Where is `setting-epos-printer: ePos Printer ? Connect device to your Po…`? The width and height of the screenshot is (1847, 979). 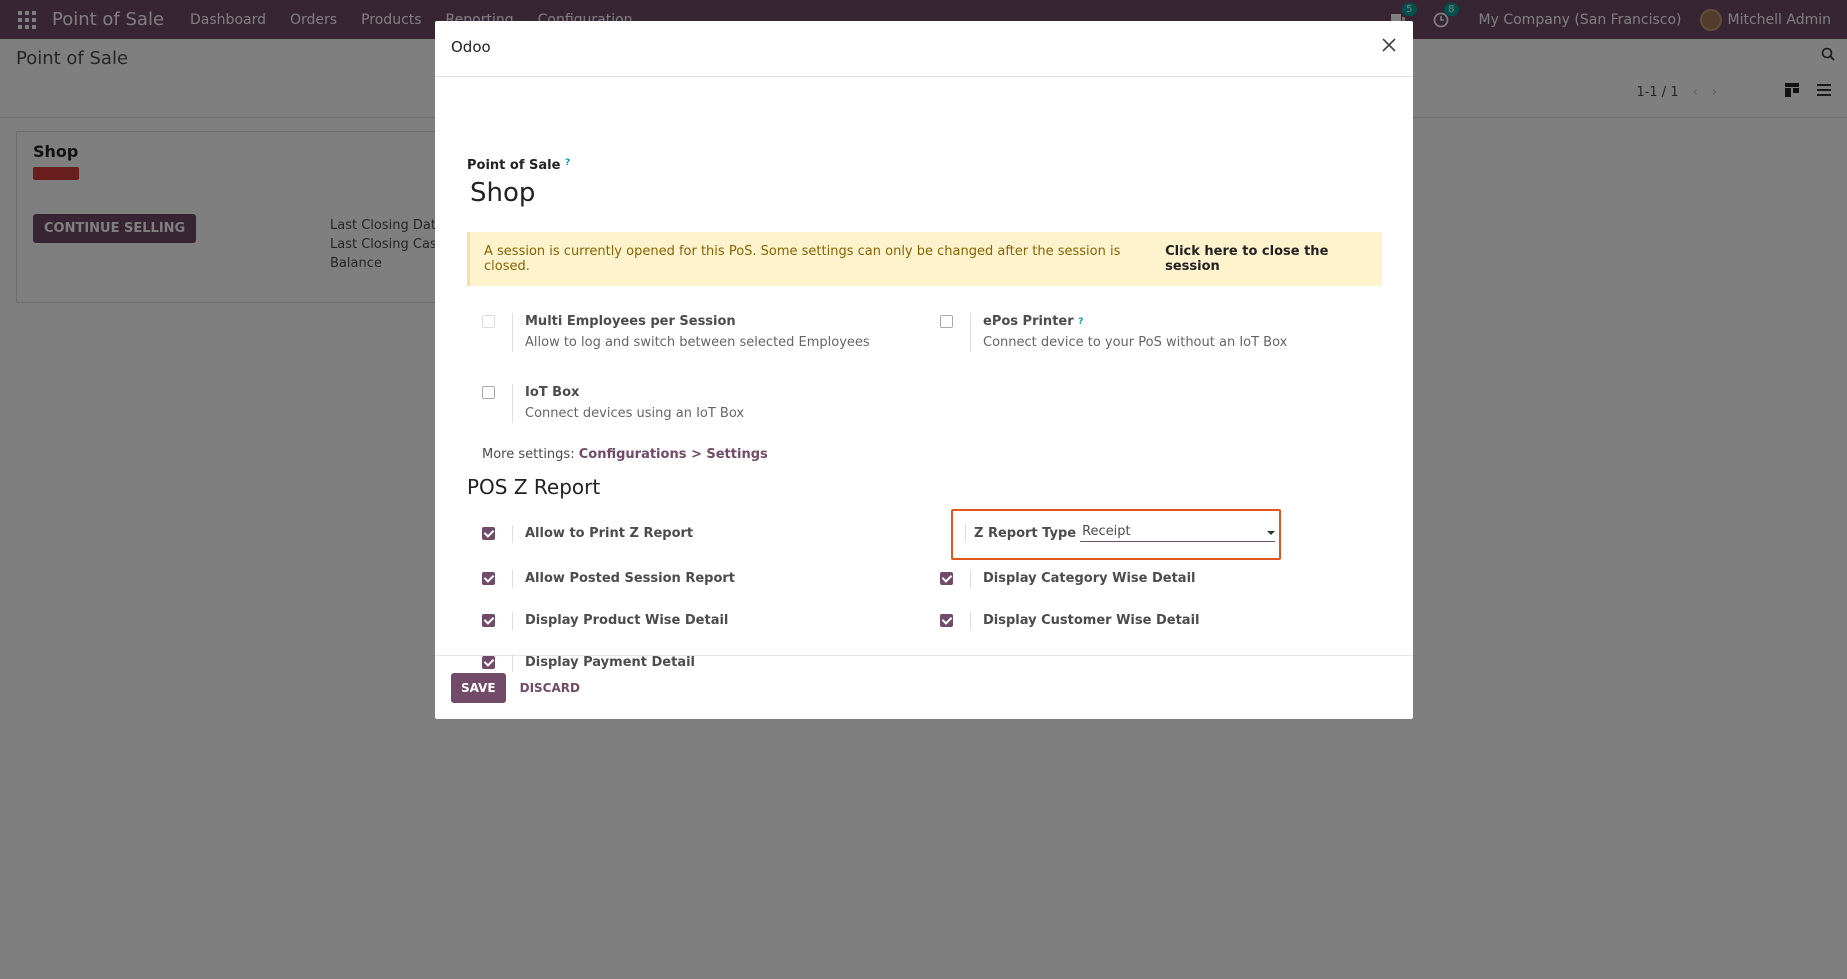
setting-epos-printer: ePos Printer ? Connect device to your Po… is located at coordinates (1113, 332).